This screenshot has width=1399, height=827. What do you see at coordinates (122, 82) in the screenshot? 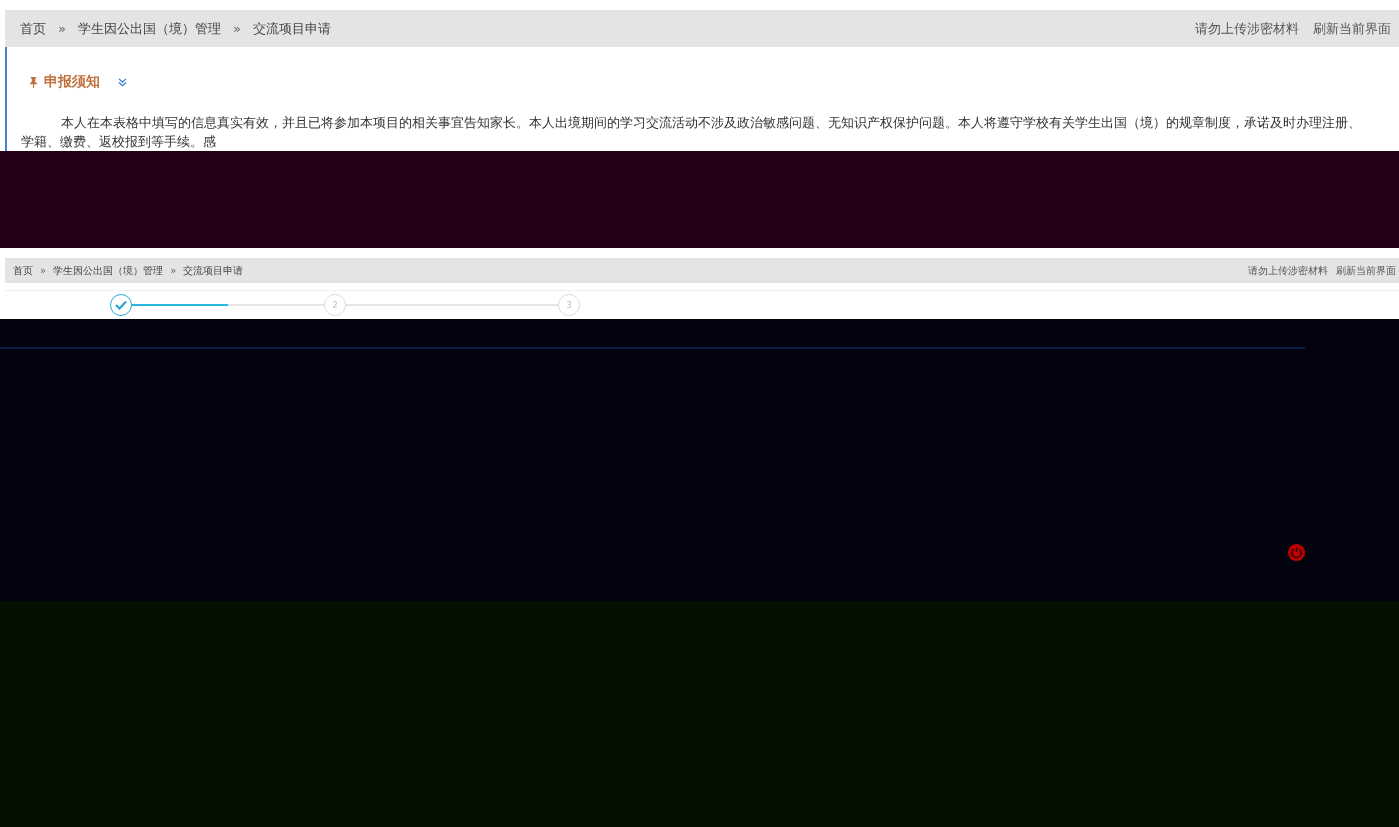
I see `chevron-icon` at bounding box center [122, 82].